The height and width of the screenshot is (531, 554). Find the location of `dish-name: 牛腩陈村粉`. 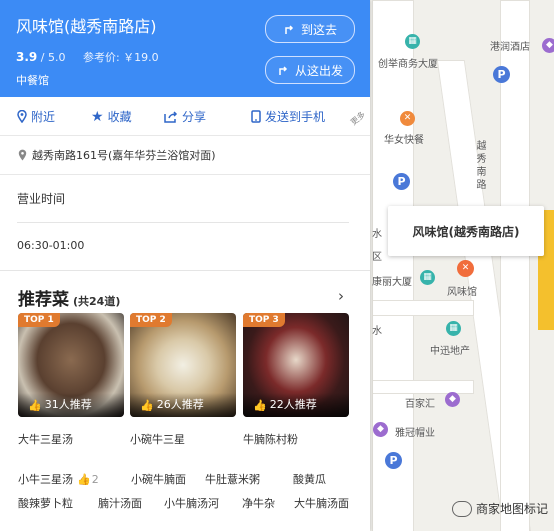

dish-name: 牛腩陈村粉 is located at coordinates (270, 439).